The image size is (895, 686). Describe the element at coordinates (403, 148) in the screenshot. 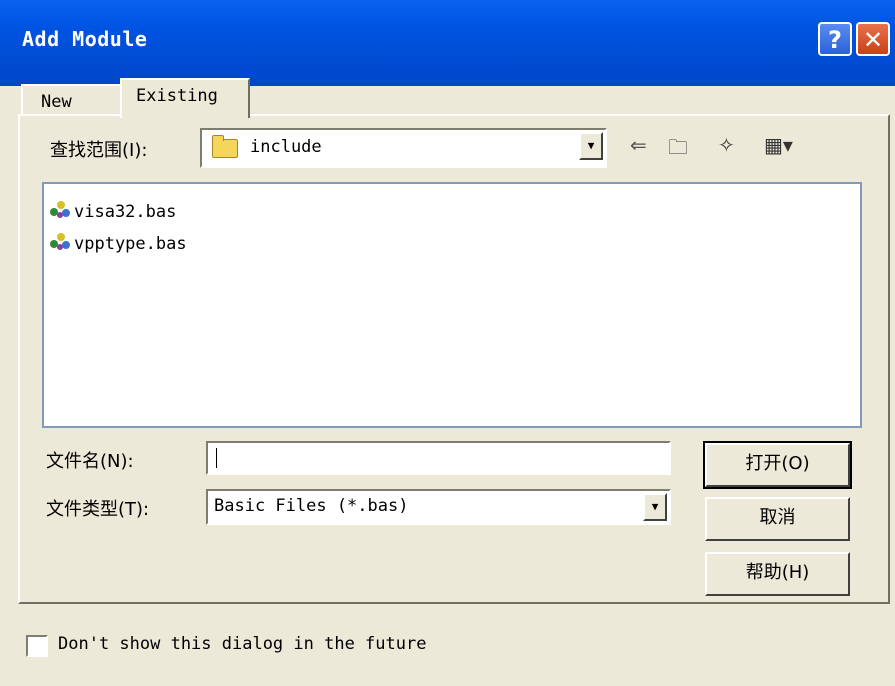

I see `look-in-dropdown: include ▼` at that location.